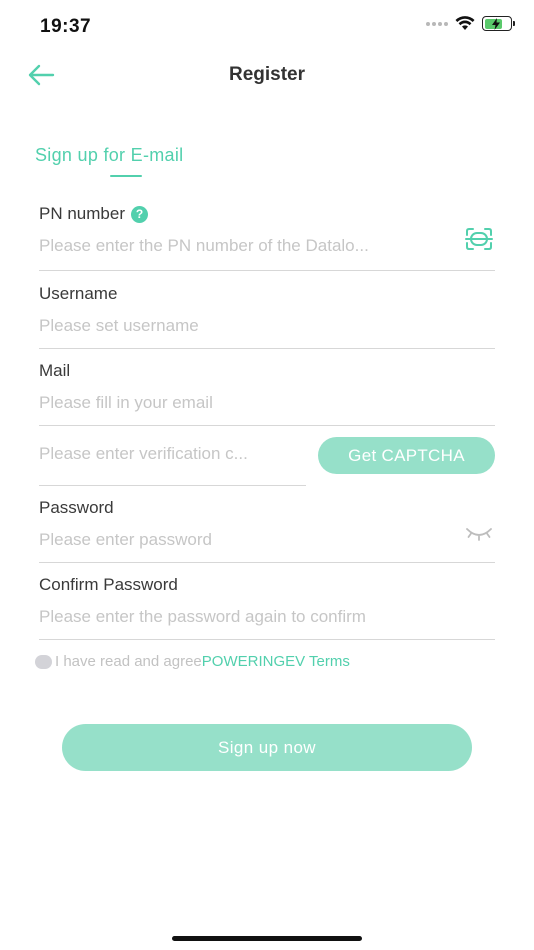  What do you see at coordinates (128, 661) in the screenshot?
I see `agreement-text: I have read and agree` at bounding box center [128, 661].